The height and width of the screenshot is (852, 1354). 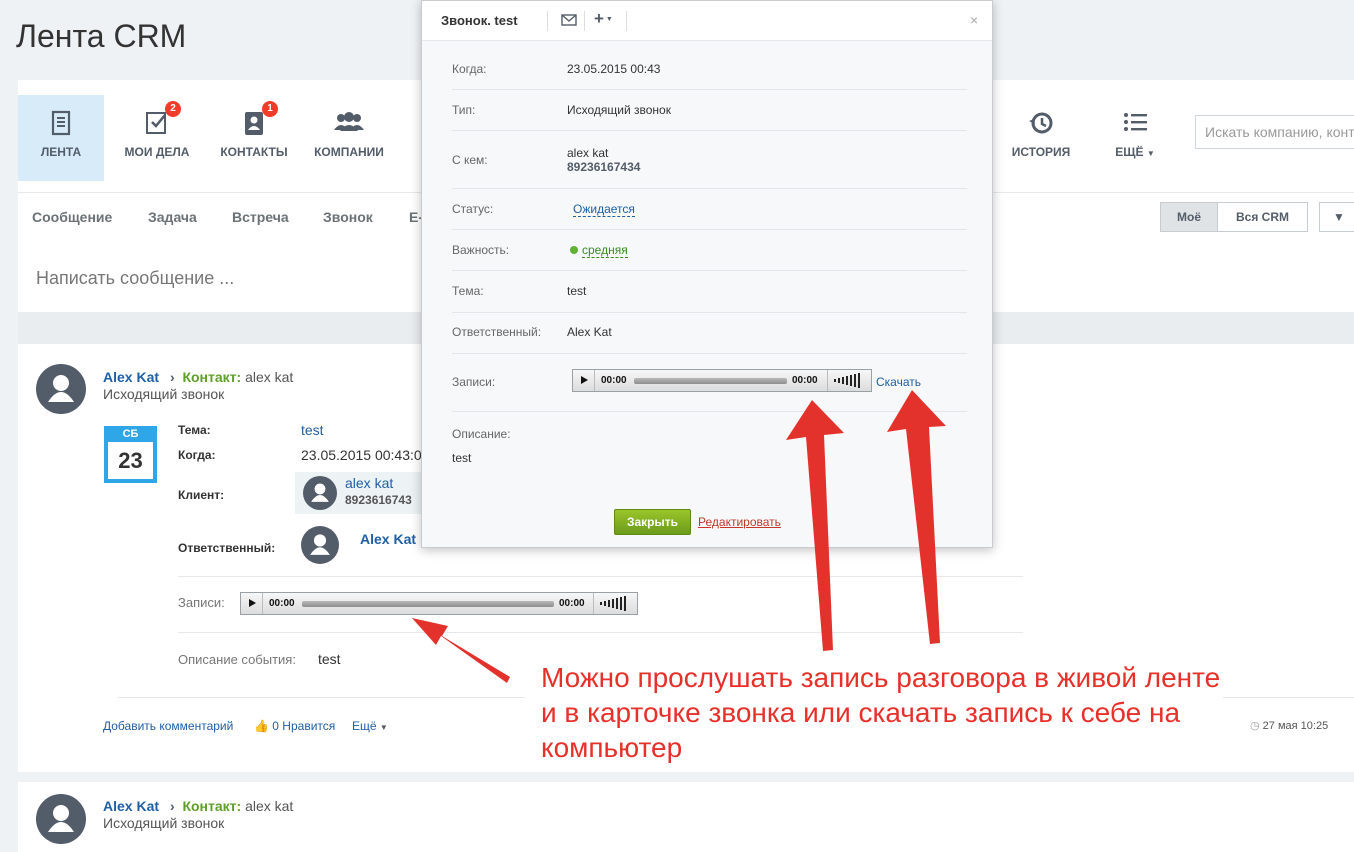 I want to click on download-link: Скачать, so click(x=898, y=382).